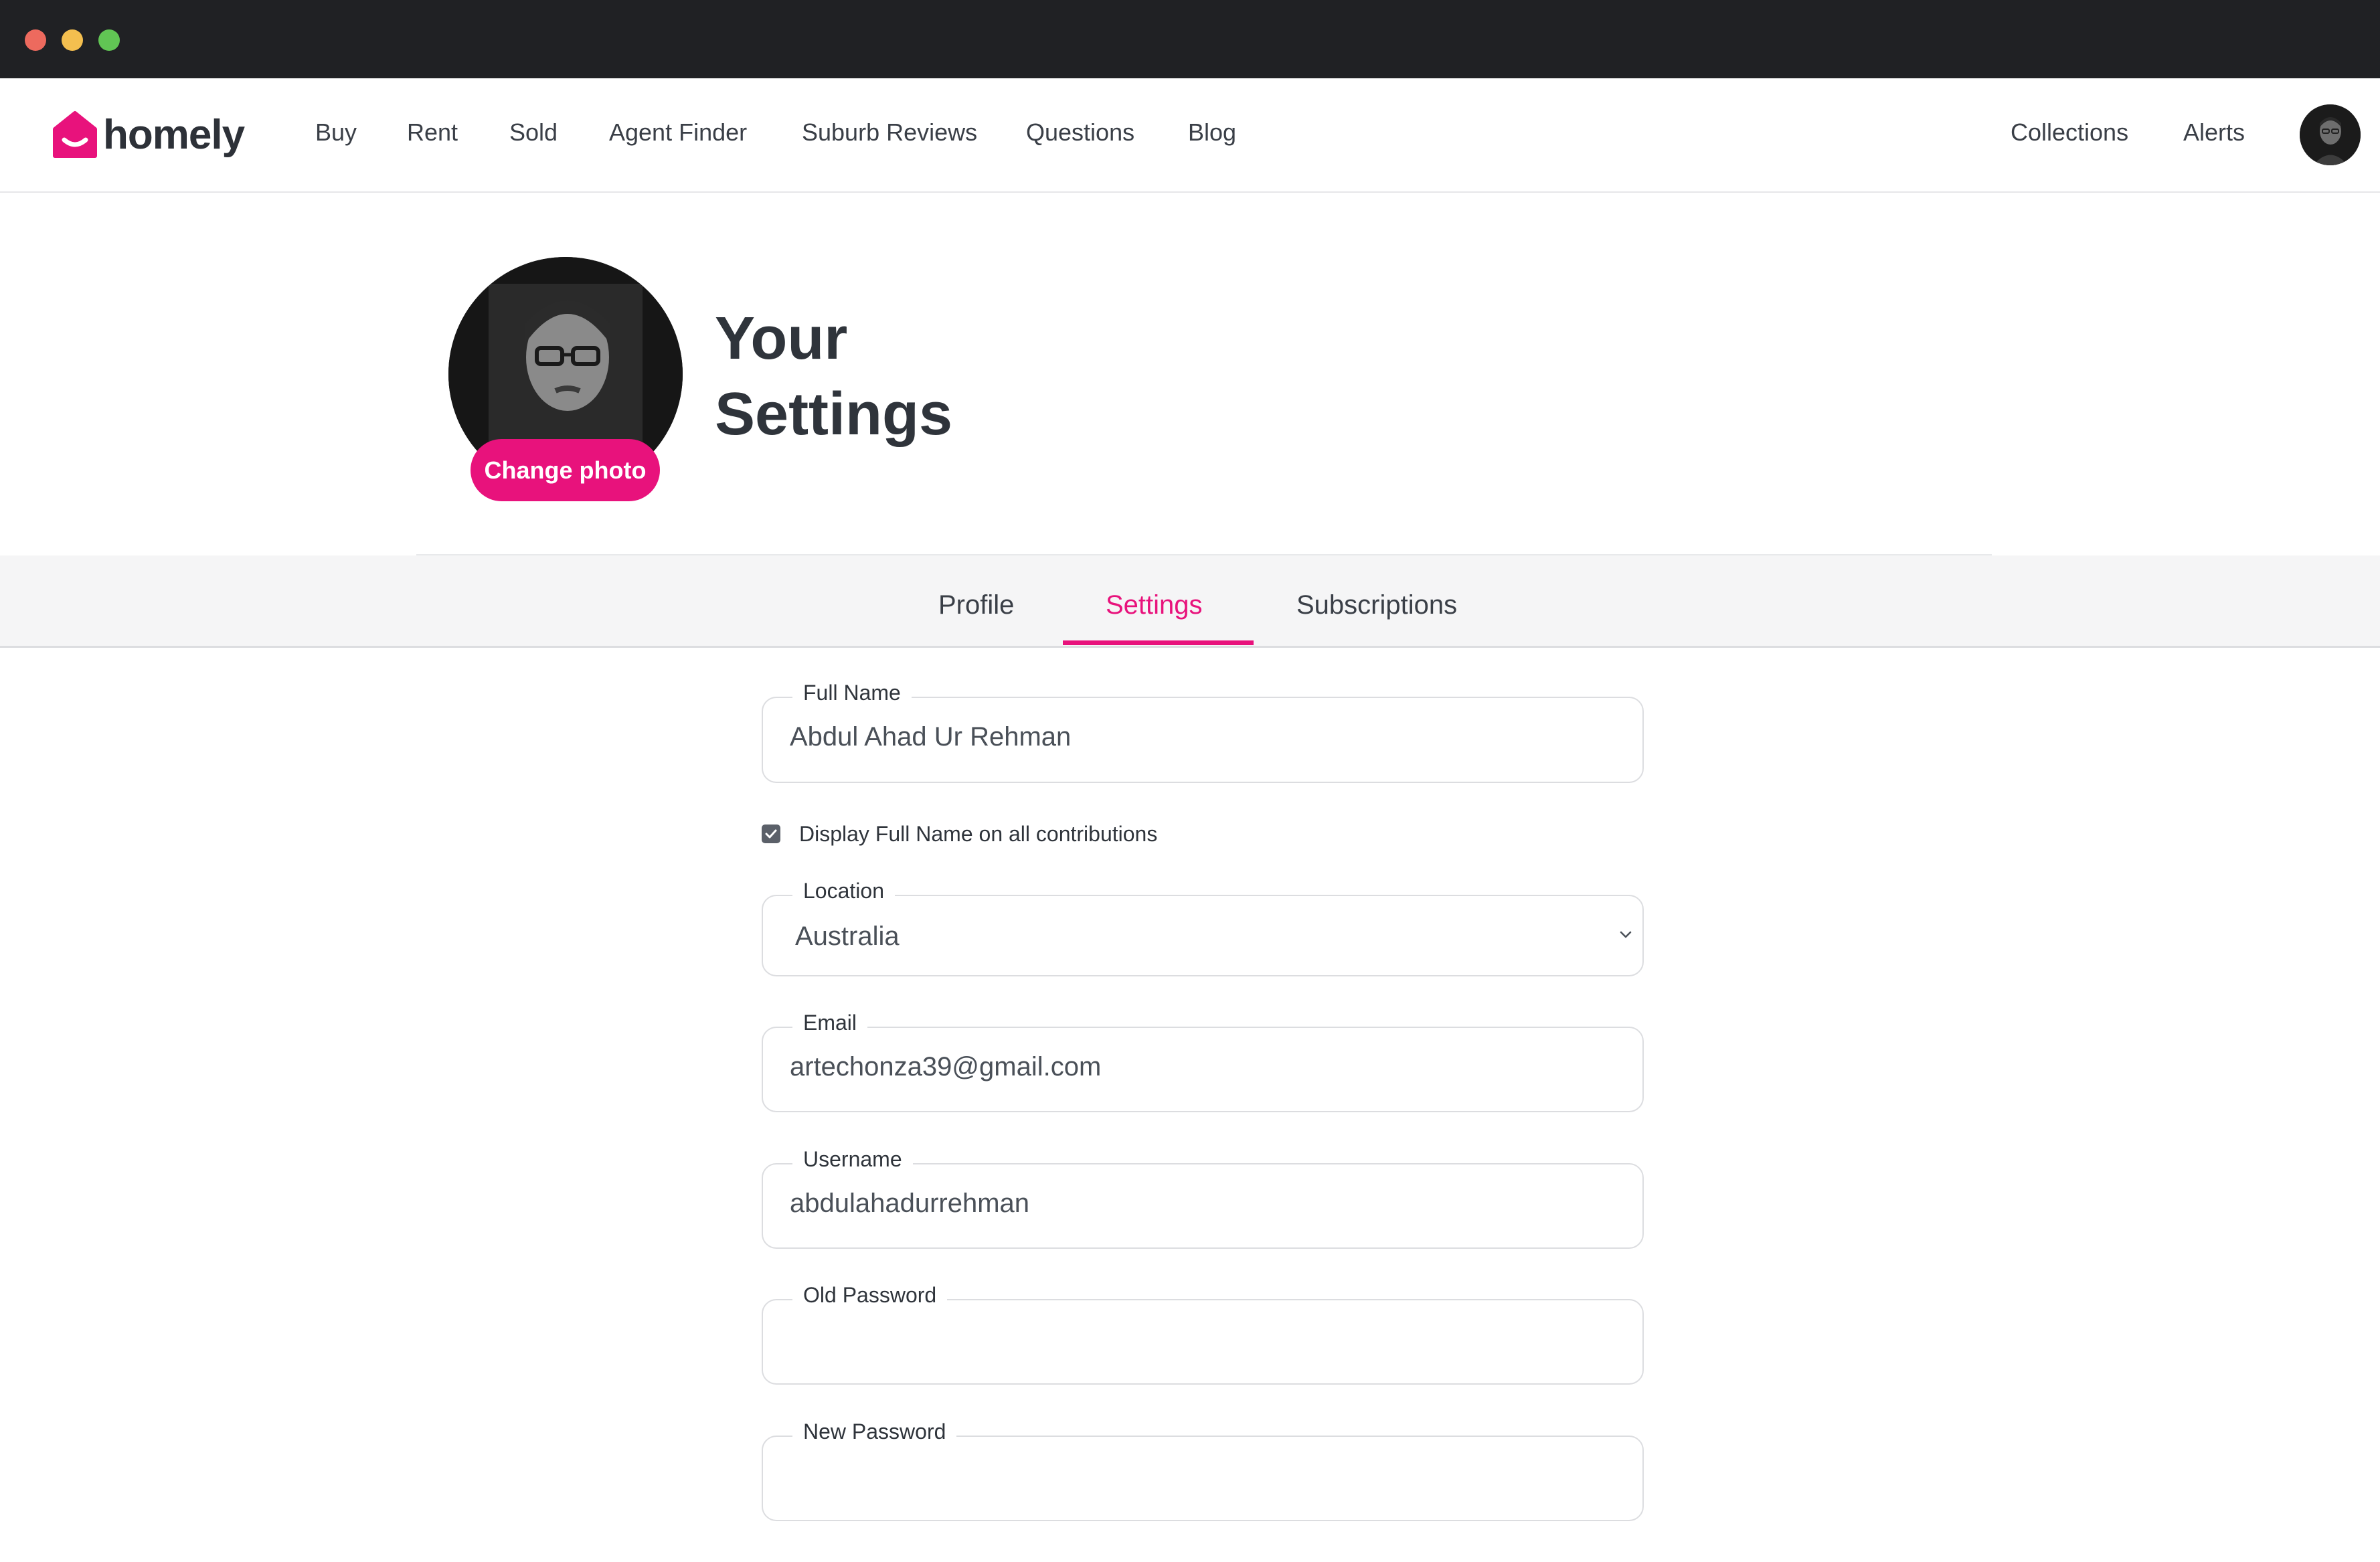  I want to click on tab-settings: Settings, so click(1154, 605).